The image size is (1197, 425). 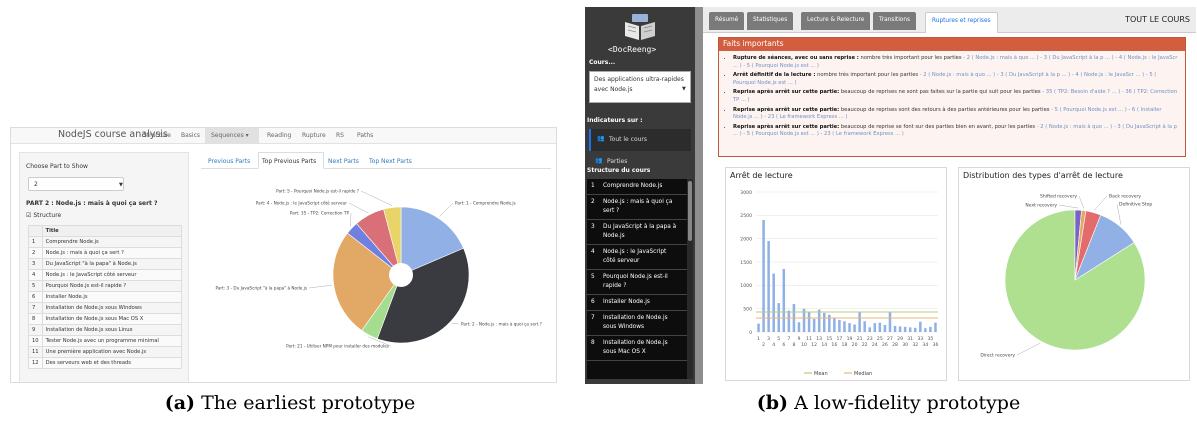 I want to click on nav-sequences-dropdown: Sequences ▾, so click(x=230, y=135).